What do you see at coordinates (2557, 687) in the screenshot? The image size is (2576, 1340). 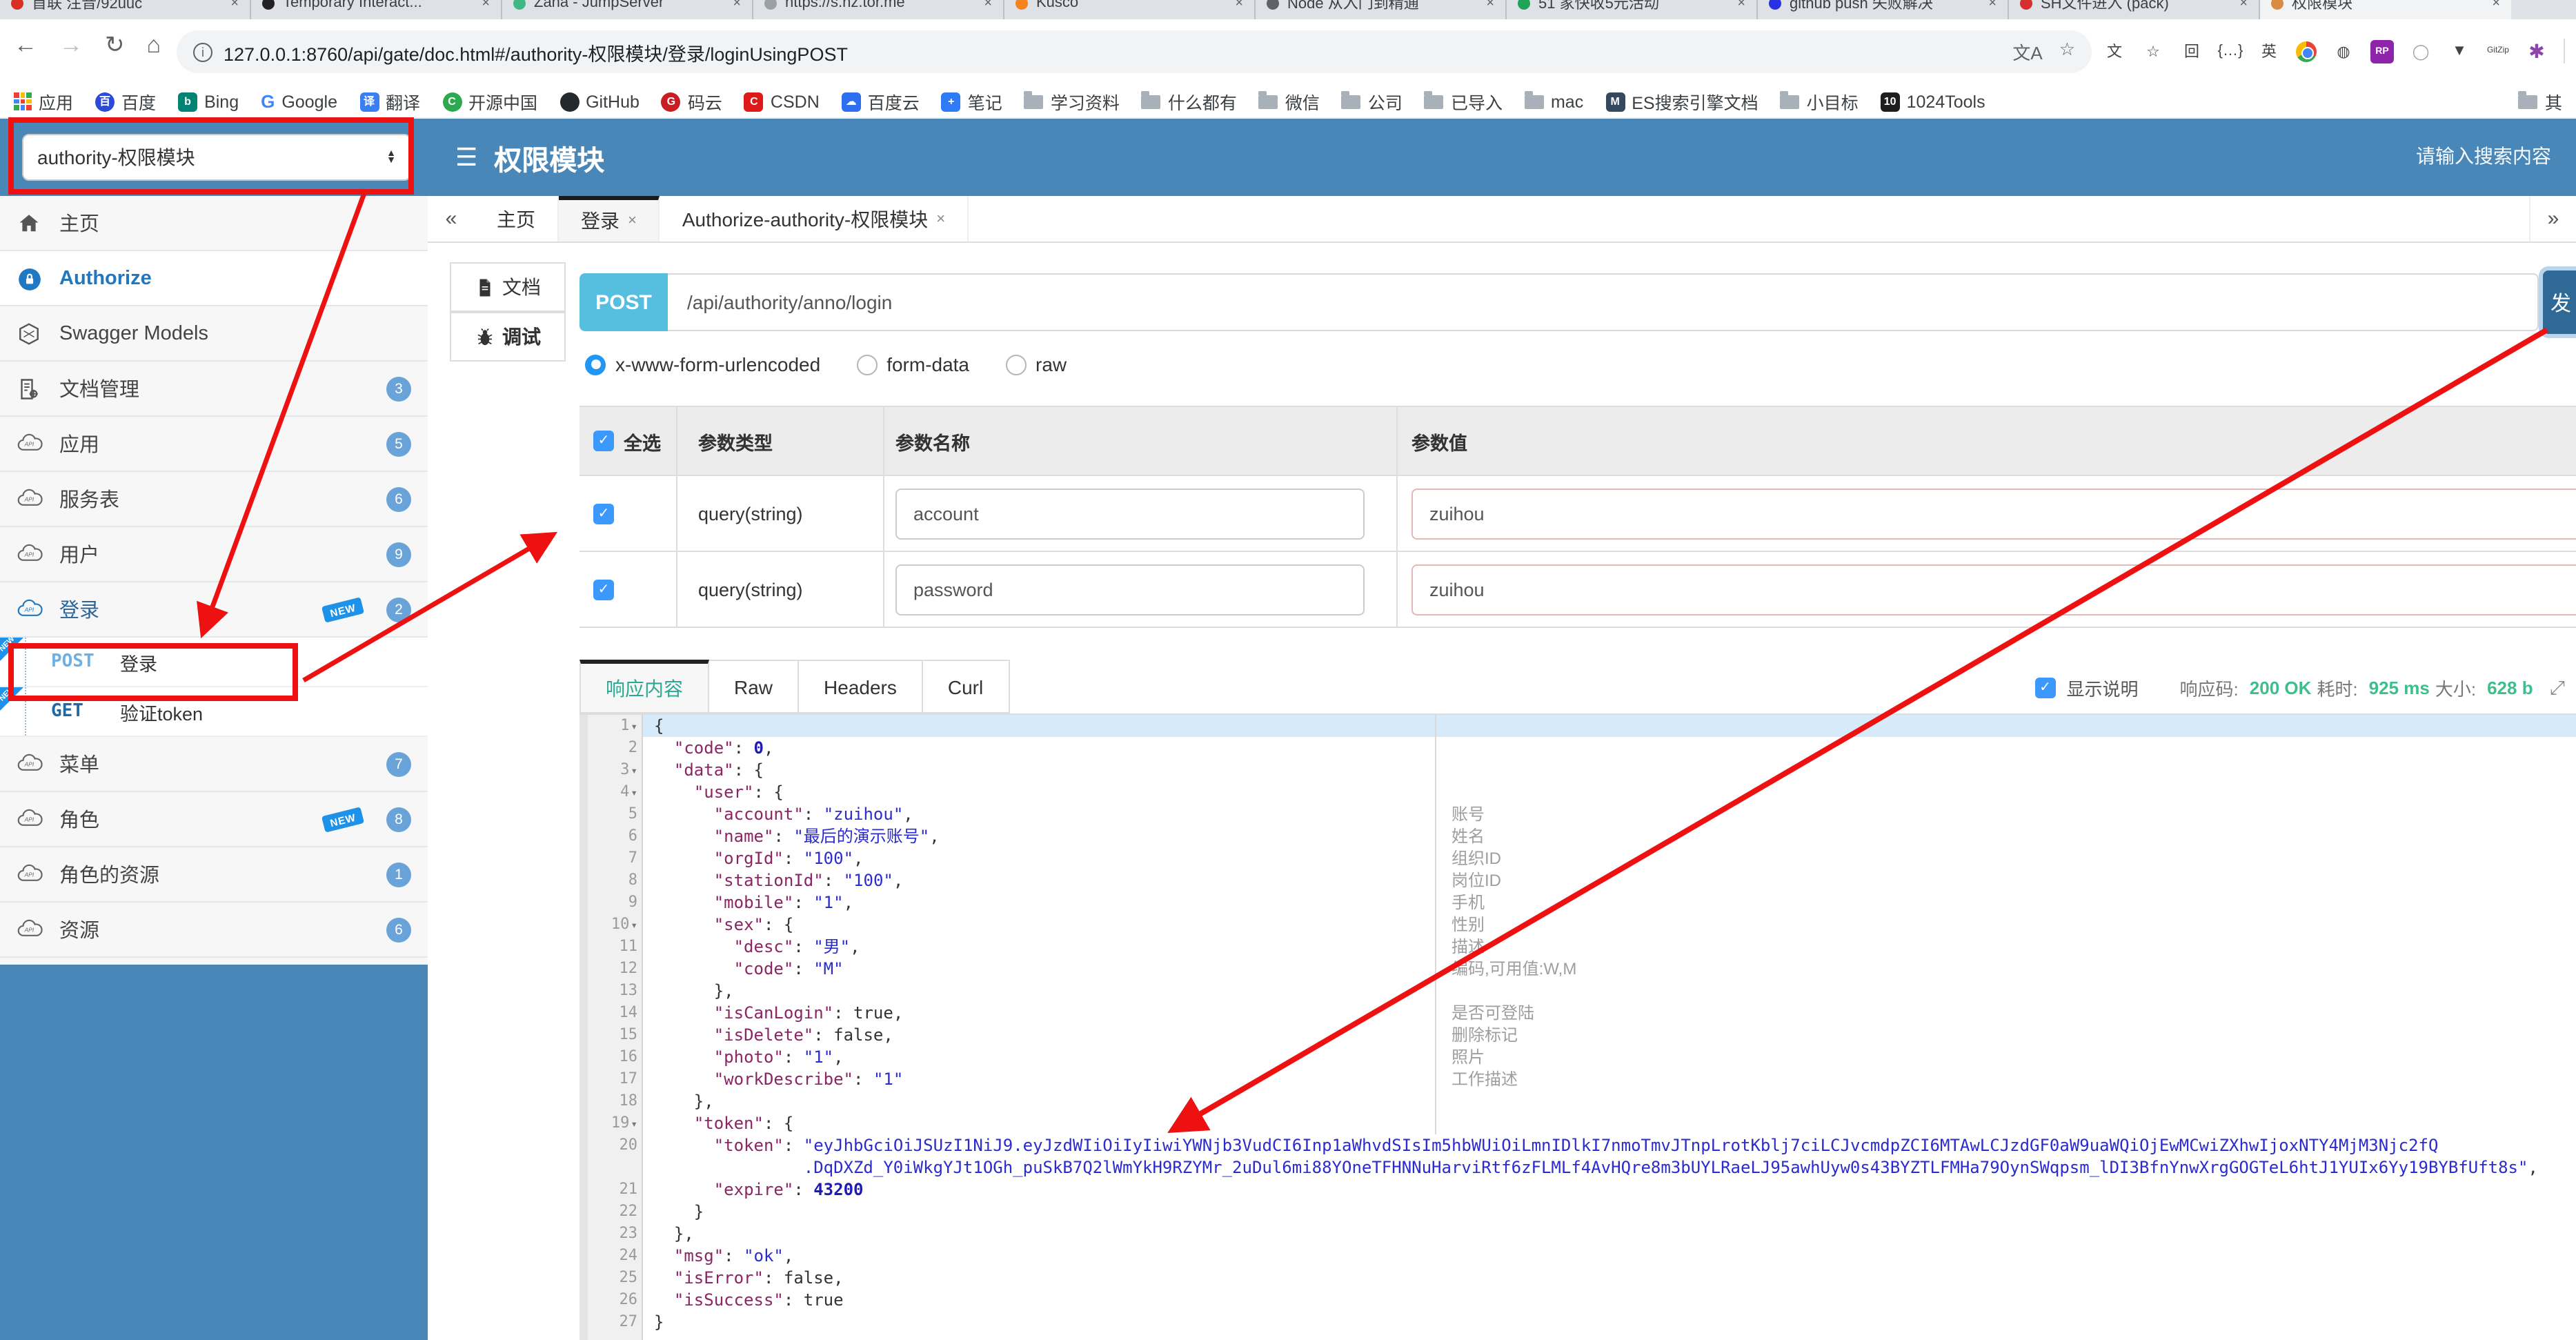 I see `expand-icon: ⤢` at bounding box center [2557, 687].